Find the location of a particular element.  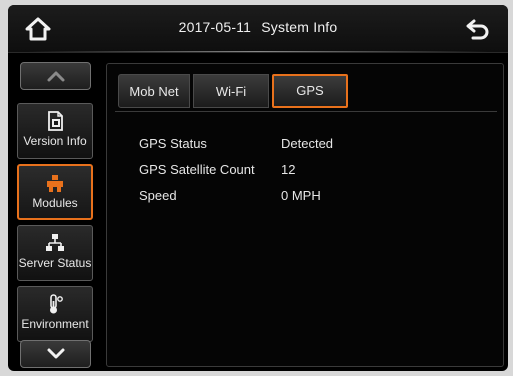

thermometer-icon is located at coordinates (56, 304).